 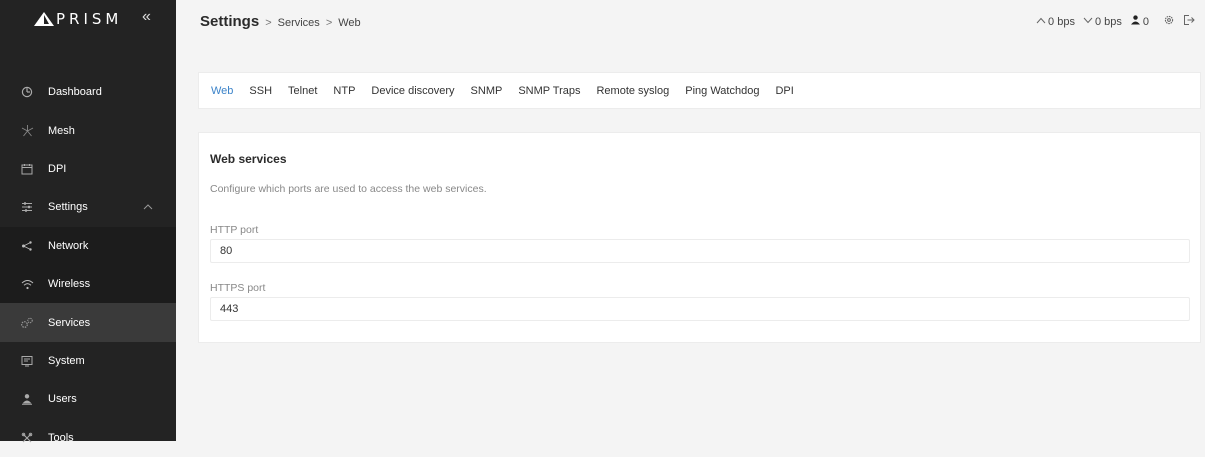 What do you see at coordinates (1041, 21) in the screenshot?
I see `upload-chevron-icon` at bounding box center [1041, 21].